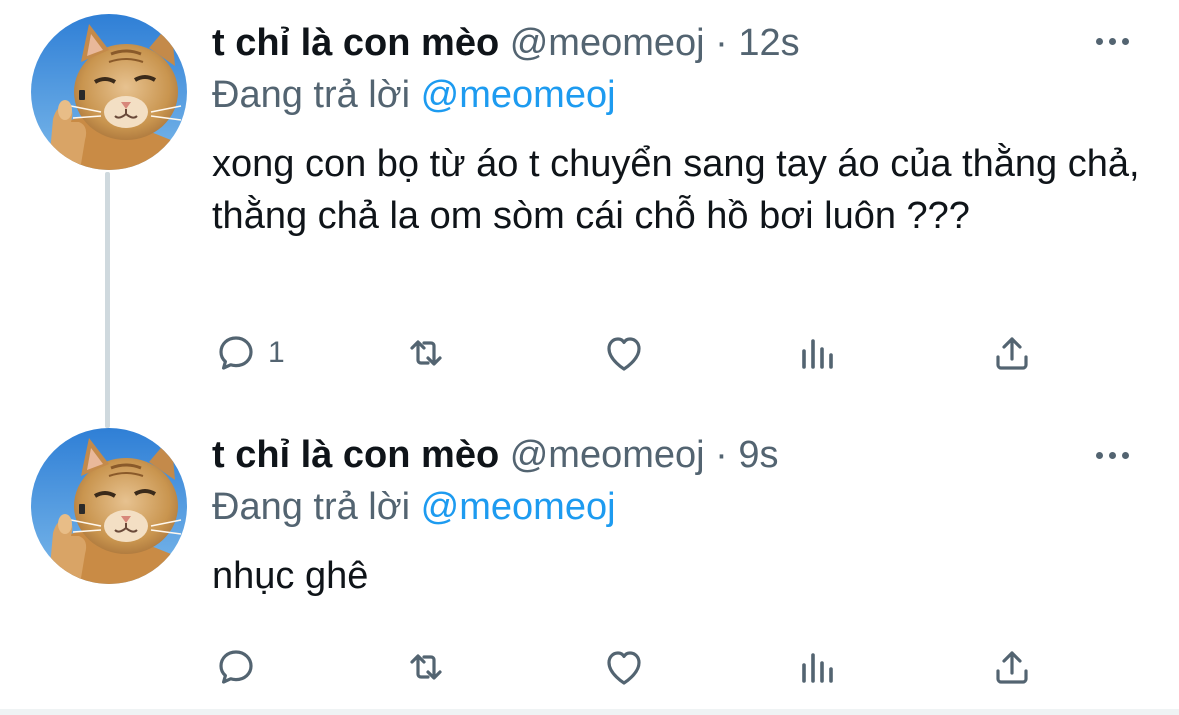 This screenshot has width=1179, height=715. I want to click on timestamp: 9s, so click(758, 455).